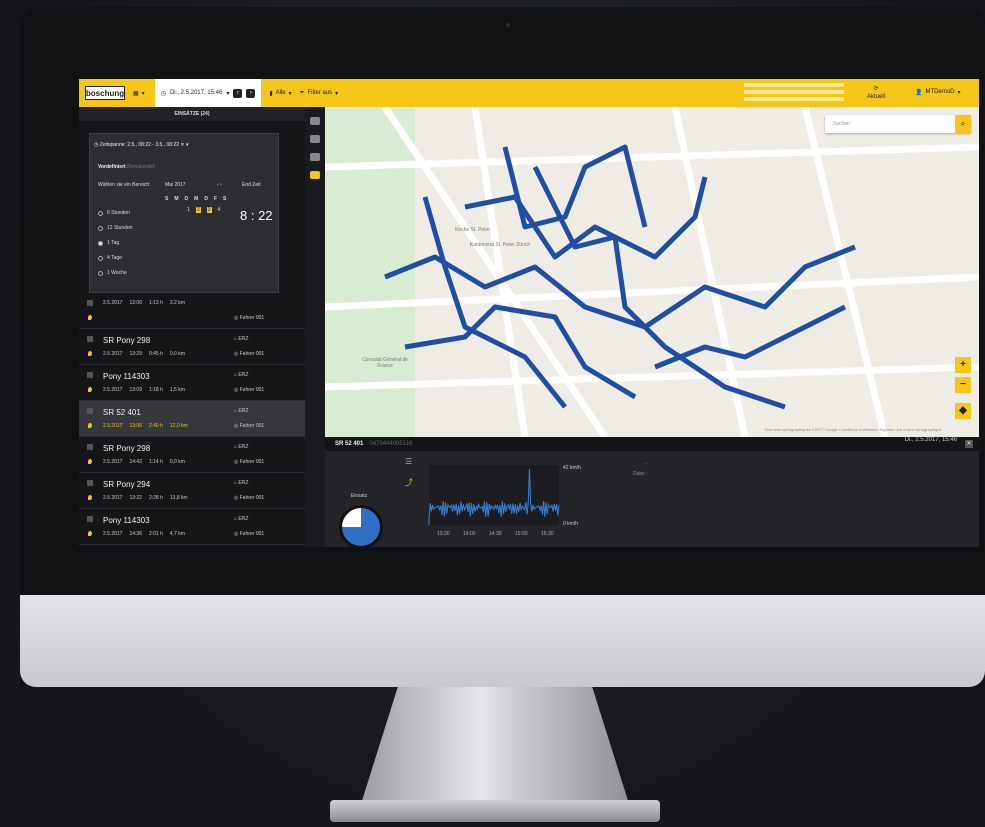 The image size is (985, 827). Describe the element at coordinates (319, 93) in the screenshot. I see `filter-button: ⏷ Filter aus ▾` at that location.